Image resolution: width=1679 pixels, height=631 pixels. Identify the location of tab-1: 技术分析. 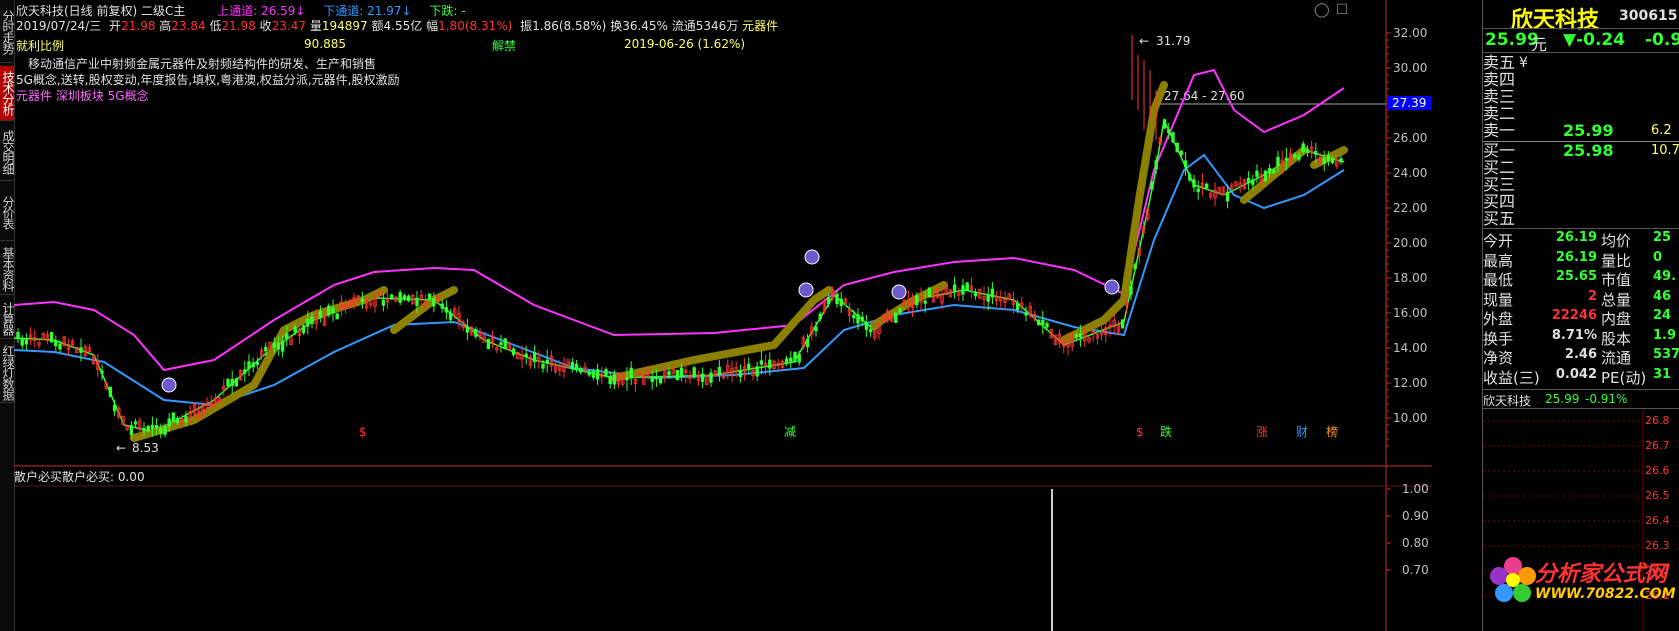
(7, 93).